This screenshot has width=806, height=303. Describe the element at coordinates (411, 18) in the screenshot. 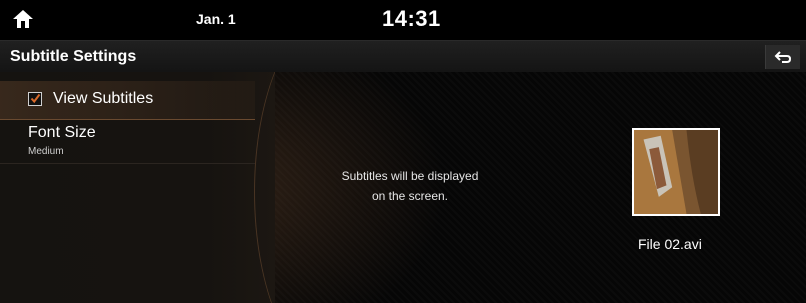

I see `status-clock: 14:31` at that location.